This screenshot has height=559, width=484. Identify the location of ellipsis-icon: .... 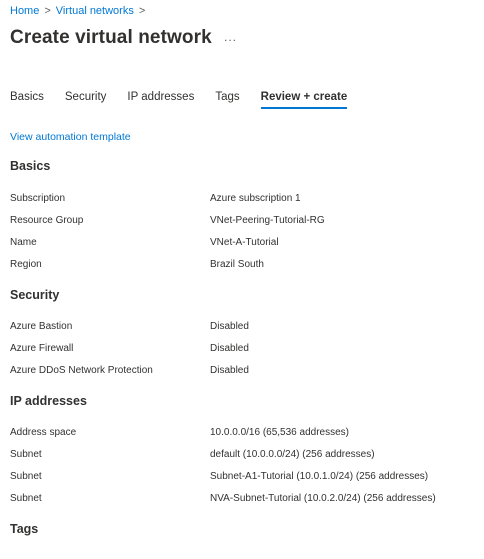
(230, 37).